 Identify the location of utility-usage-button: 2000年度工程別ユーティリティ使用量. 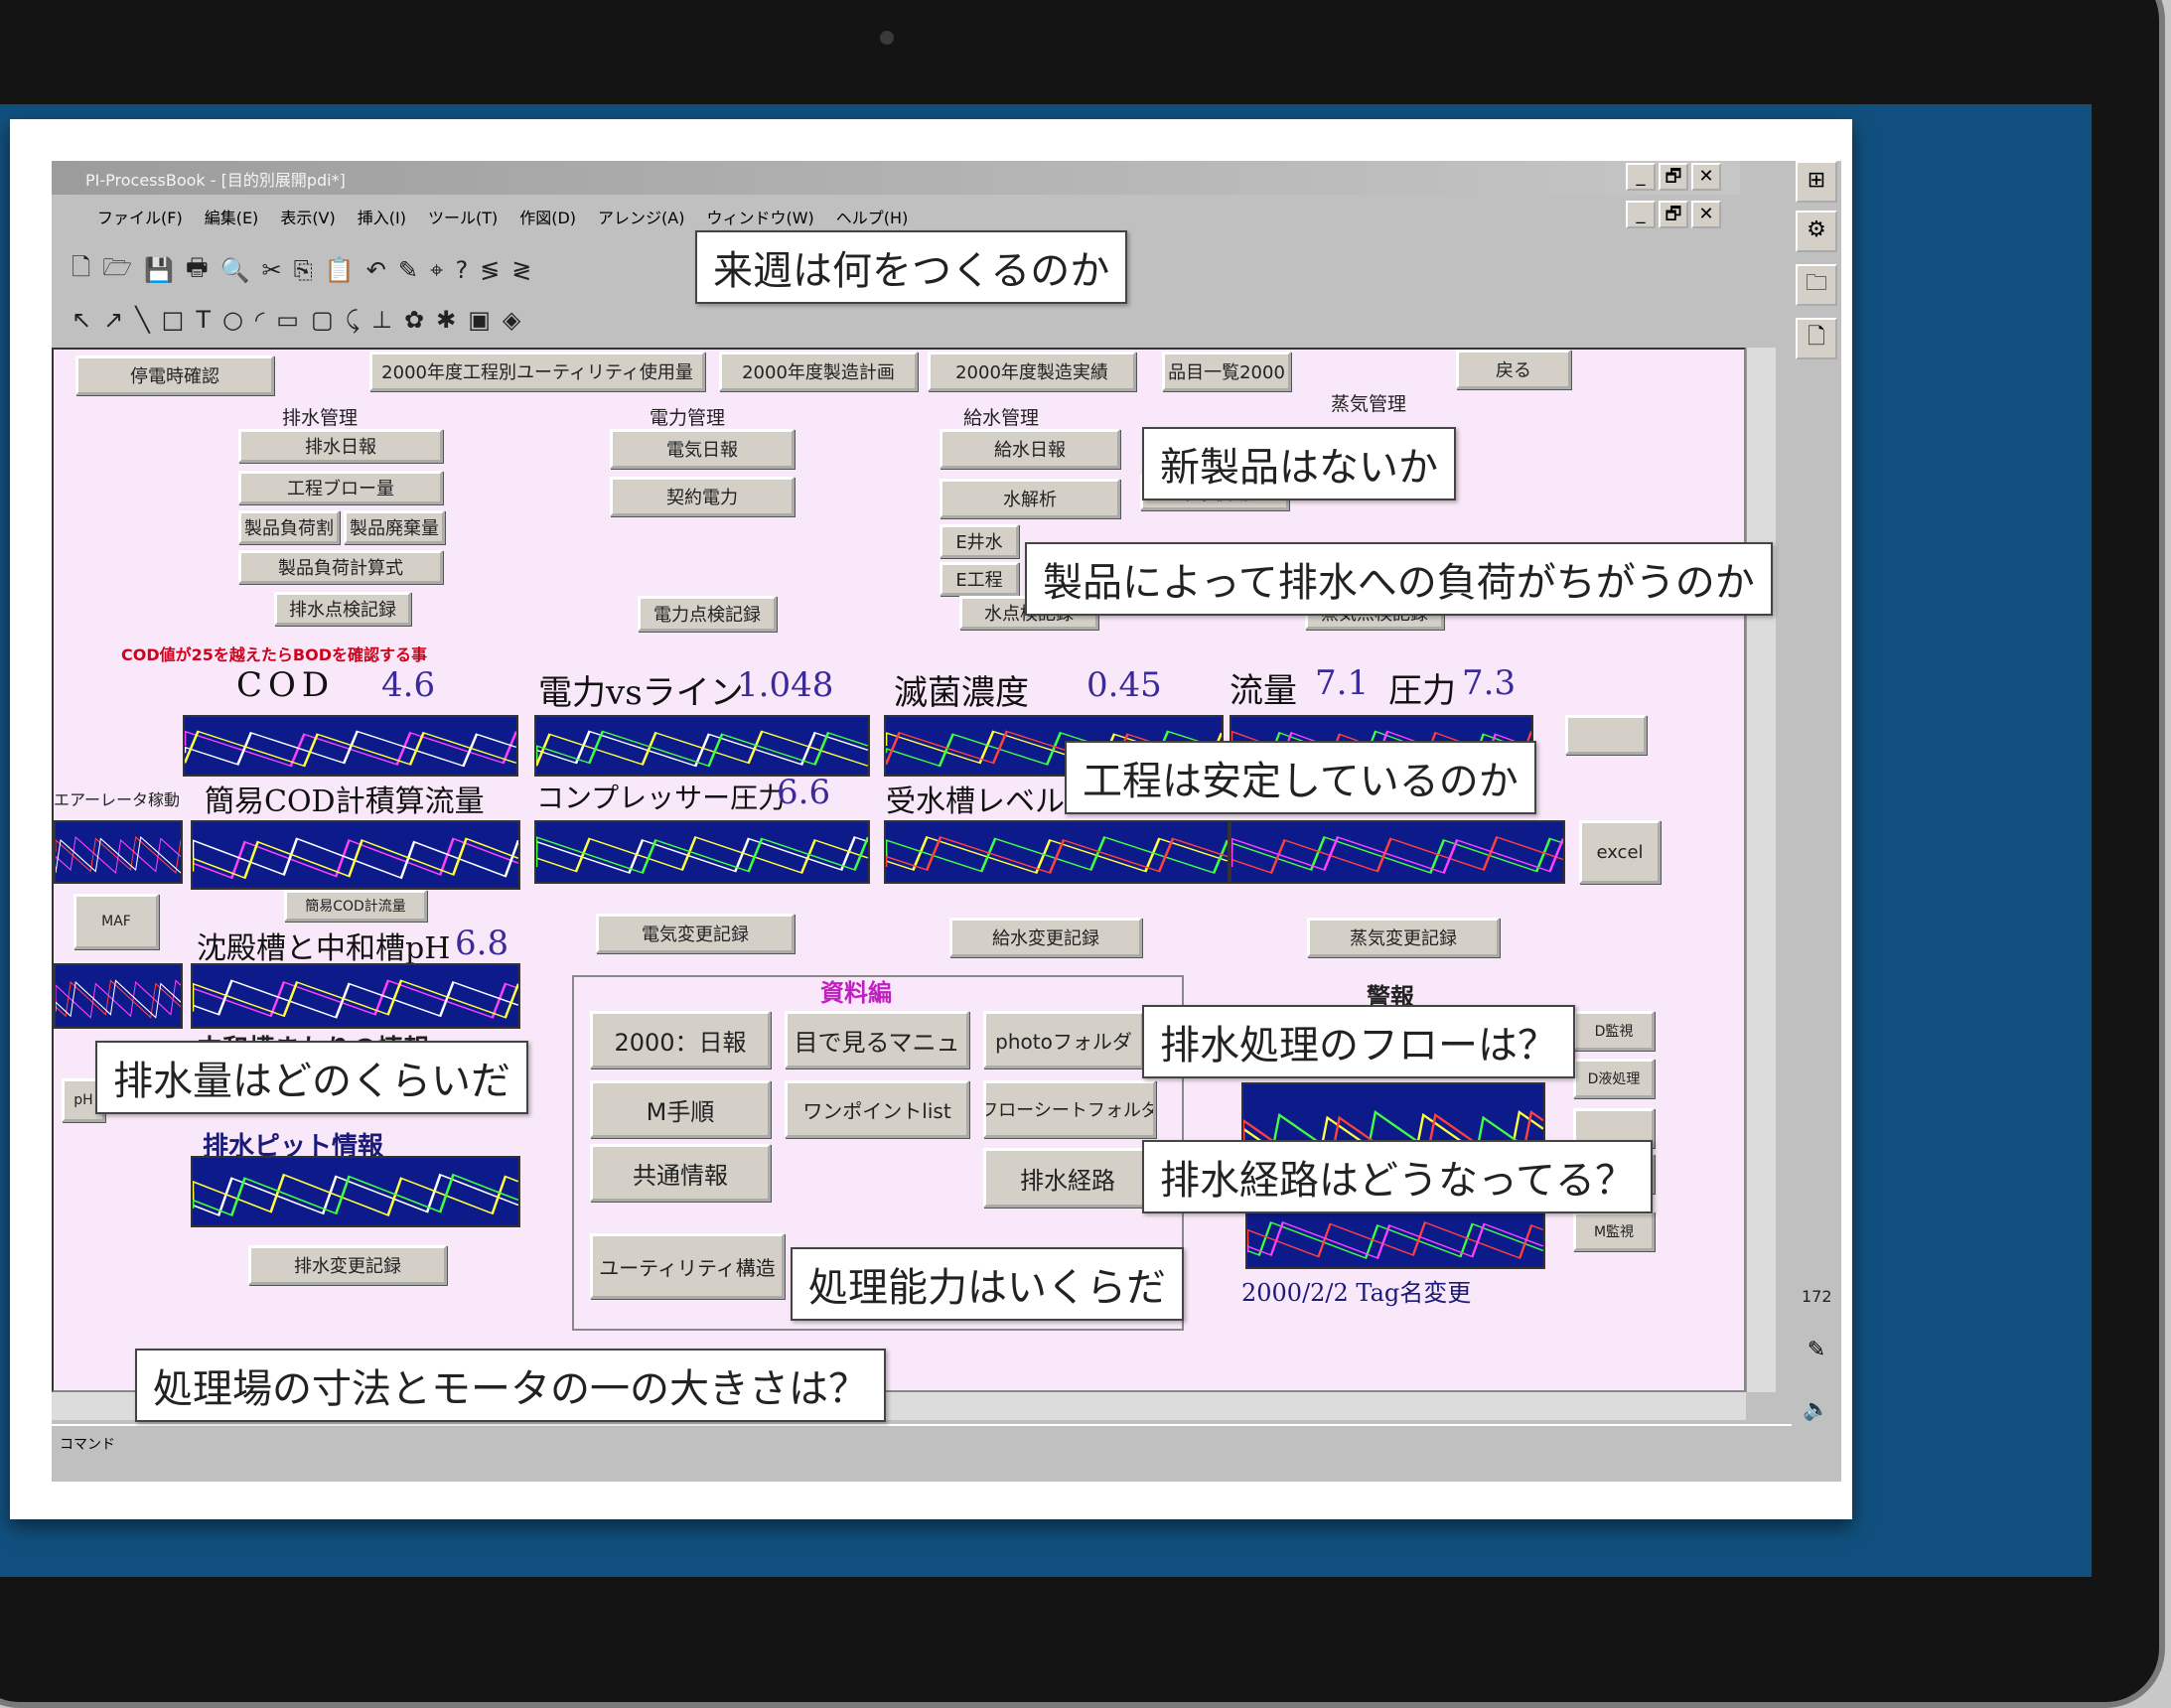
(537, 371).